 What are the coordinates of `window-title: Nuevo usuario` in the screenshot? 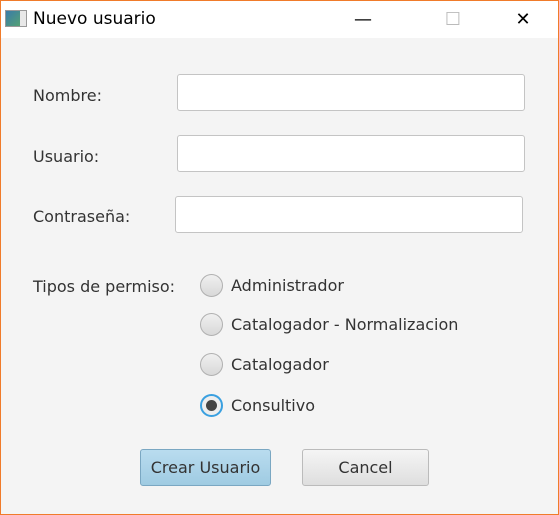 It's located at (94, 19).